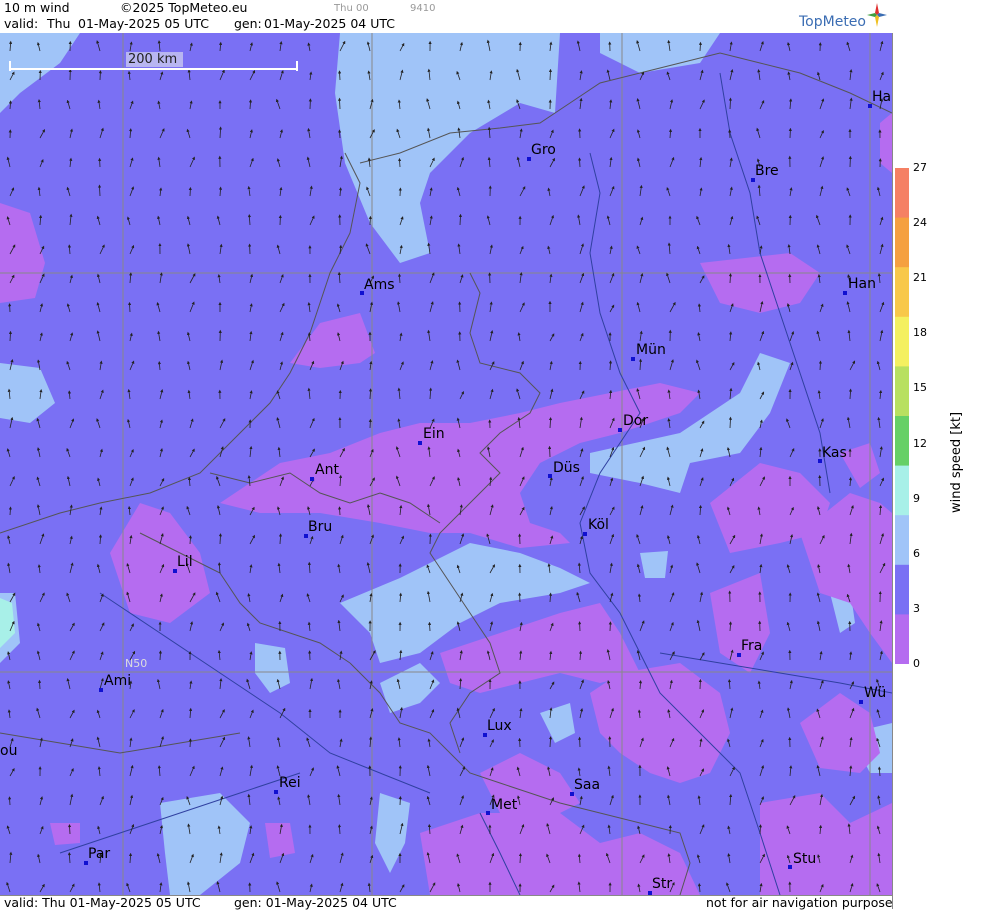 This screenshot has height=910, width=983. I want to click on city-label: Ams, so click(379, 285).